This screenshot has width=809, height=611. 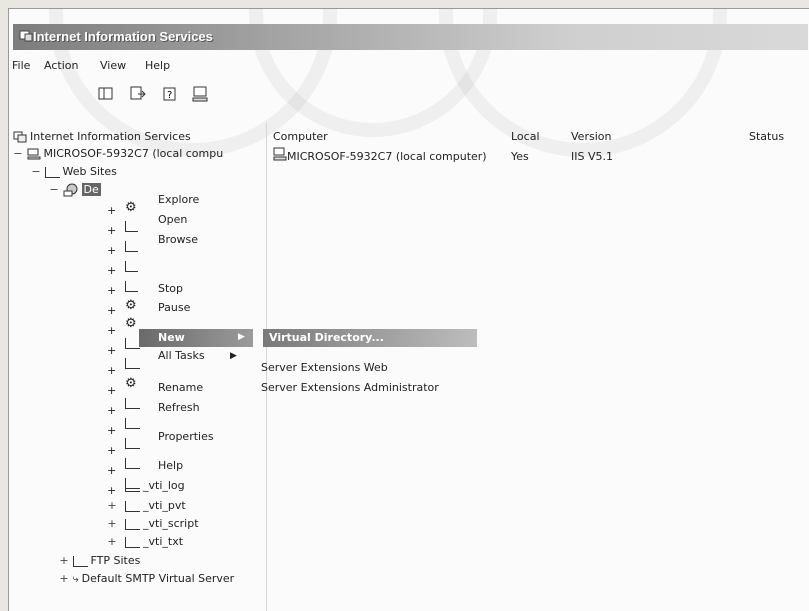 I want to click on menu-bar: File Action View Help, so click(x=409, y=67).